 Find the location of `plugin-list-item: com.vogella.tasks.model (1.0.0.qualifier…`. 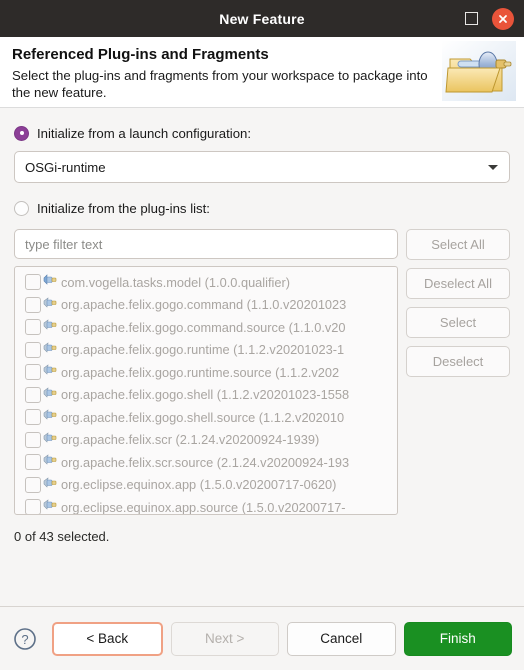

plugin-list-item: com.vogella.tasks.model (1.0.0.qualifier… is located at coordinates (206, 282).